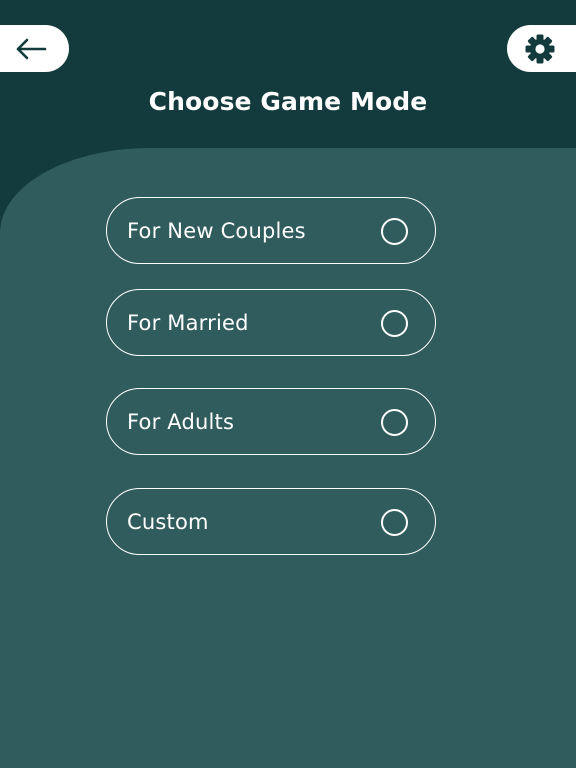 The image size is (576, 768). Describe the element at coordinates (168, 521) in the screenshot. I see `mode-option-label: Custom` at that location.